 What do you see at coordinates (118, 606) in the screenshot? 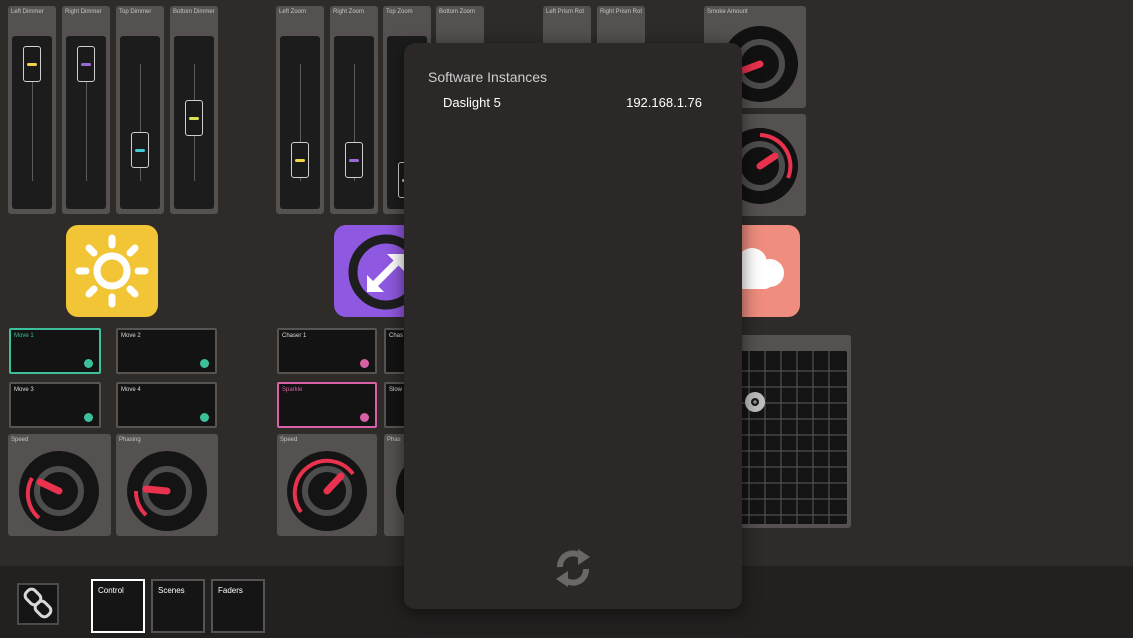
I see `nav-control: Control` at bounding box center [118, 606].